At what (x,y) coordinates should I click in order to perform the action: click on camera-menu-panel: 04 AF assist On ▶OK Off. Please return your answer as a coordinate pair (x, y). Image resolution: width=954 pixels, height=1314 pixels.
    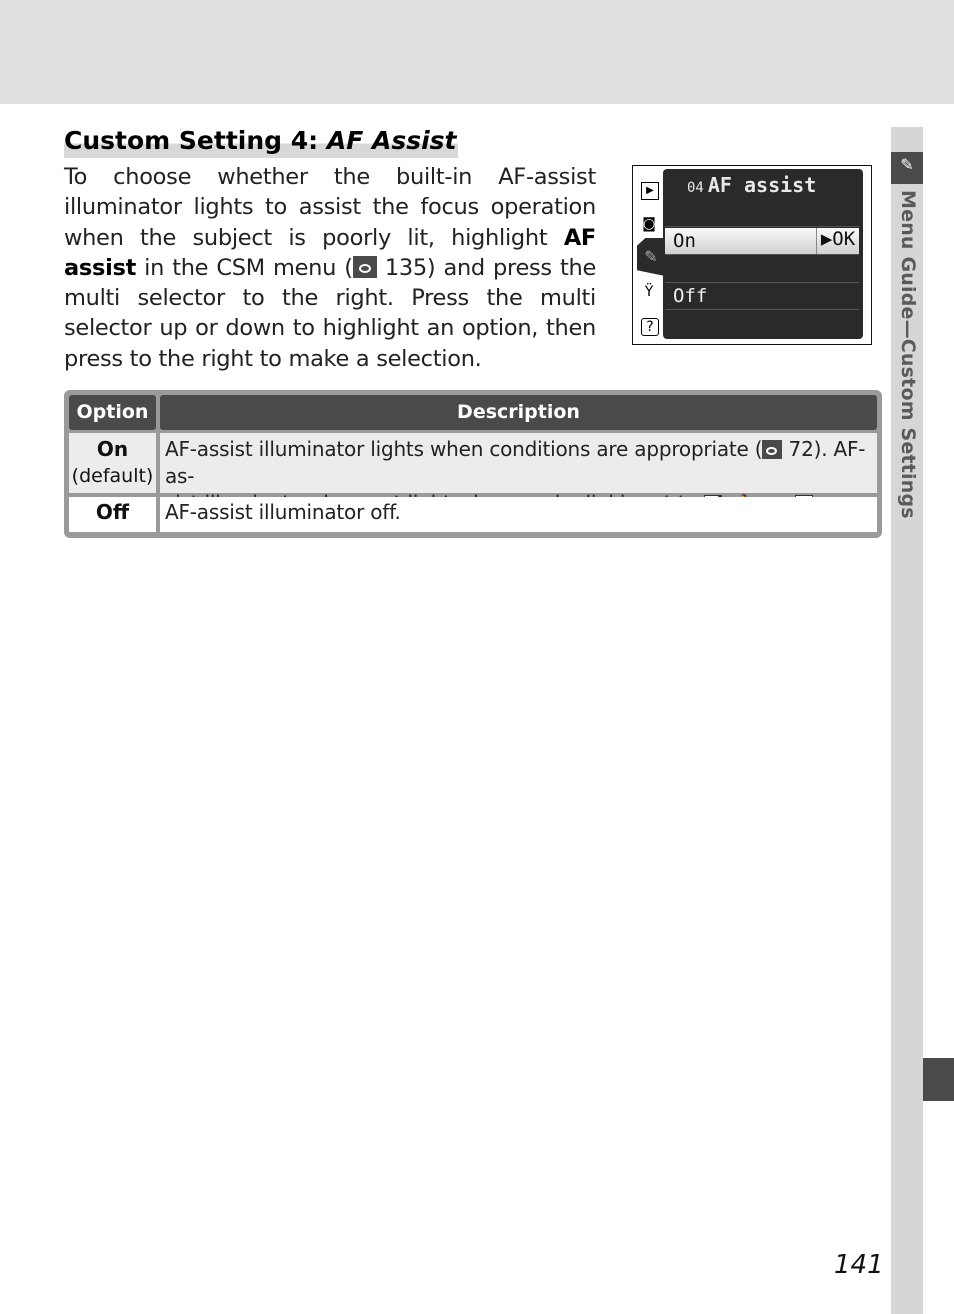
    Looking at the image, I should click on (763, 254).